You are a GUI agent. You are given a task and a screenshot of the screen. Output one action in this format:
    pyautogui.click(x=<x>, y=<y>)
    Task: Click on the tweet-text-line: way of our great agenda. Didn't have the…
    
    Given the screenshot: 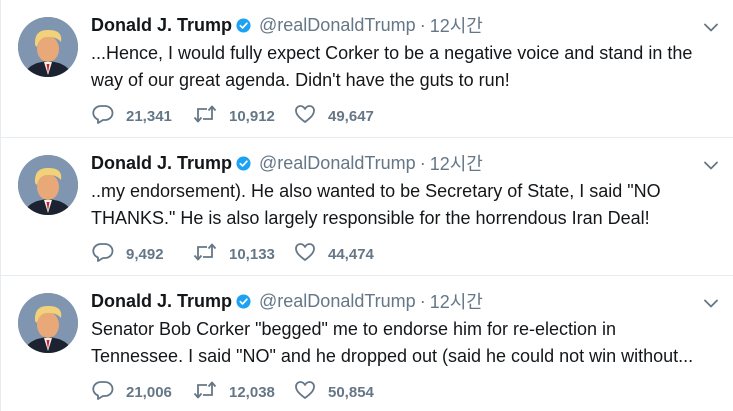 What is the action you would take?
    pyautogui.click(x=300, y=80)
    